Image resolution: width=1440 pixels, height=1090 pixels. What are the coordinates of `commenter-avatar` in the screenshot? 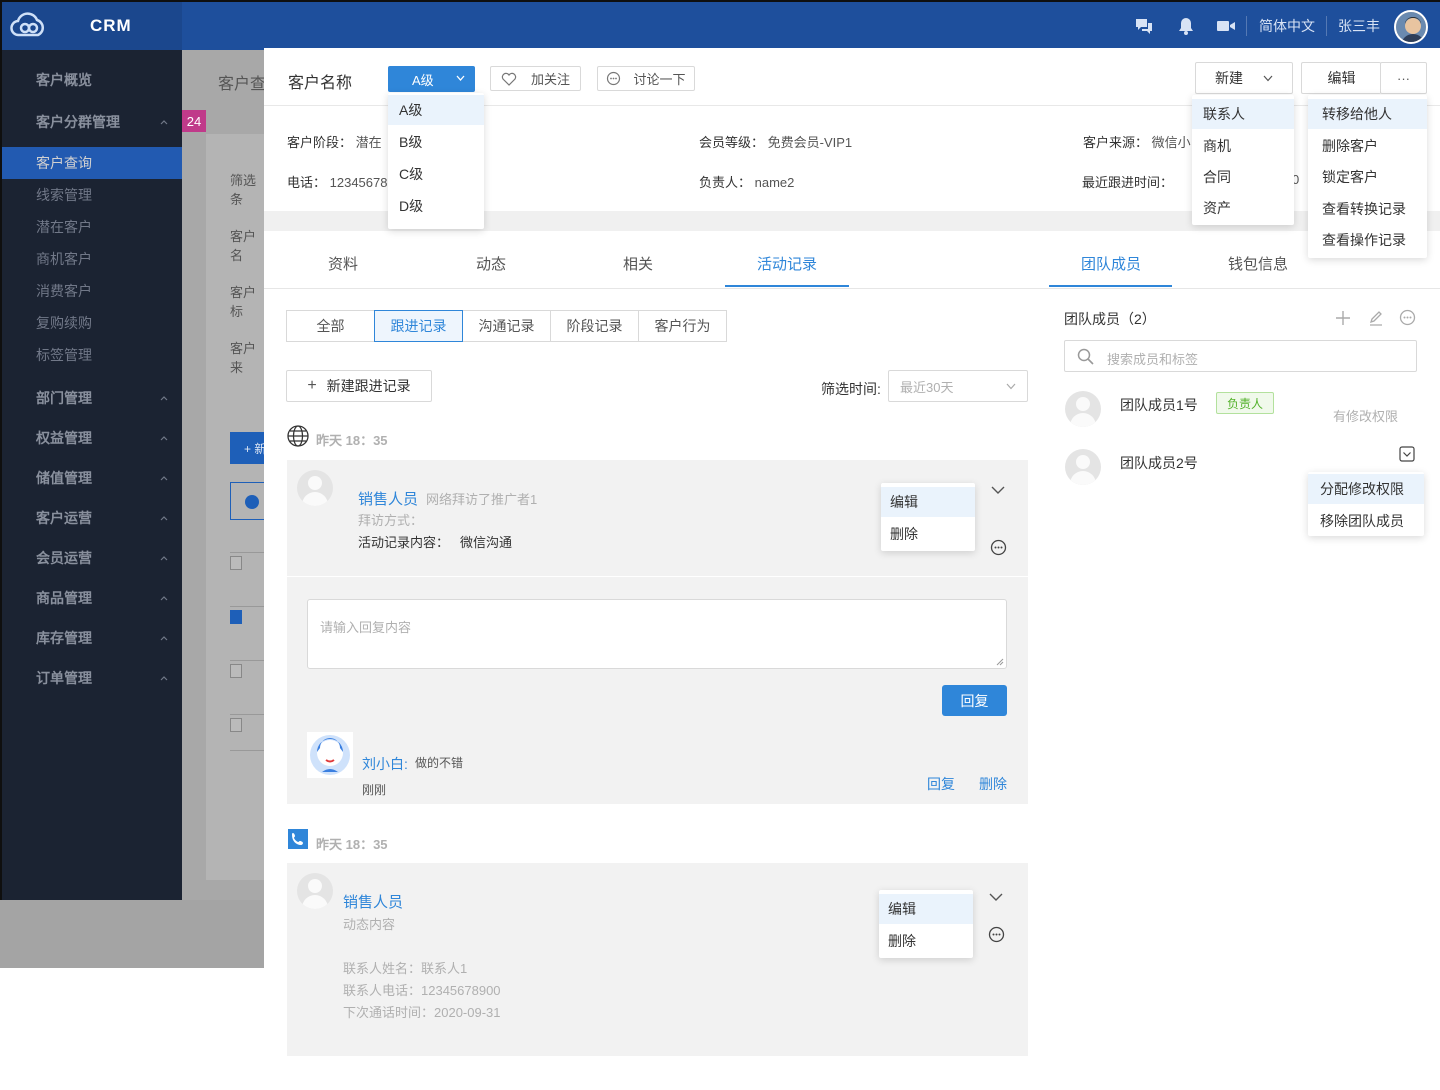 It's located at (330, 755).